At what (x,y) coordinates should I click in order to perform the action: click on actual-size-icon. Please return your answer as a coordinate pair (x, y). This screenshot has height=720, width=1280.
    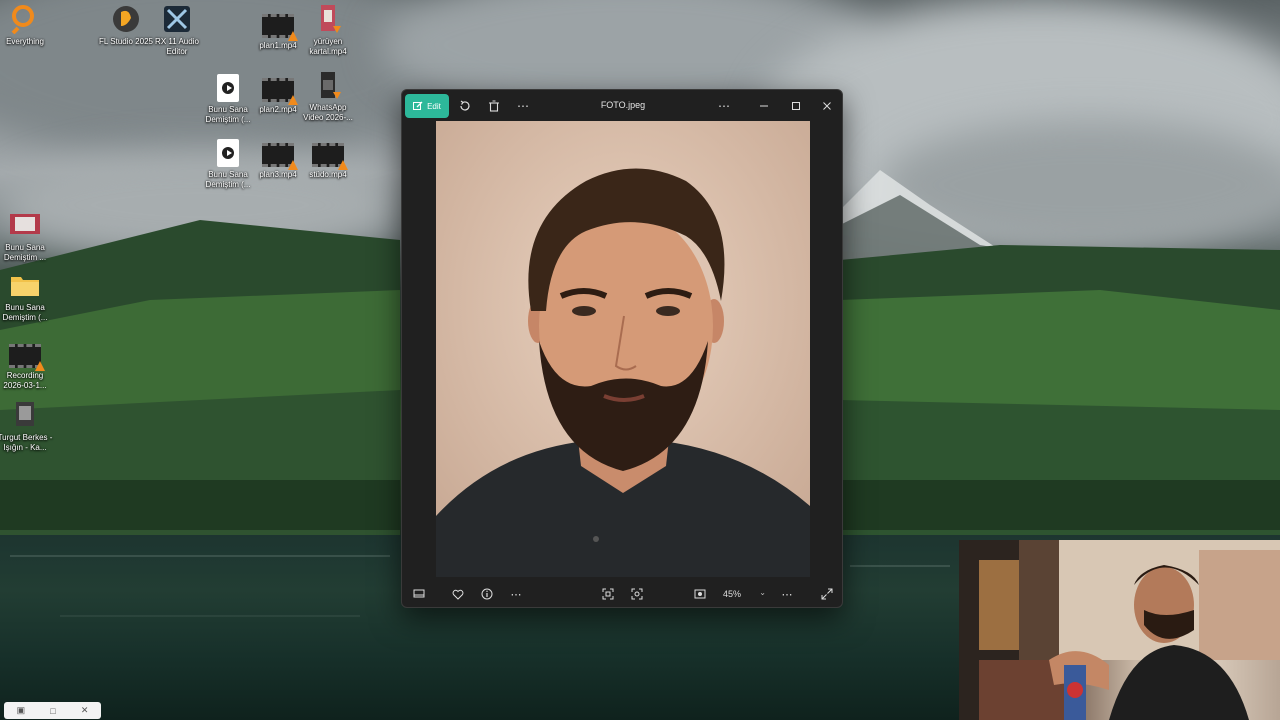
    Looking at the image, I should click on (637, 594).